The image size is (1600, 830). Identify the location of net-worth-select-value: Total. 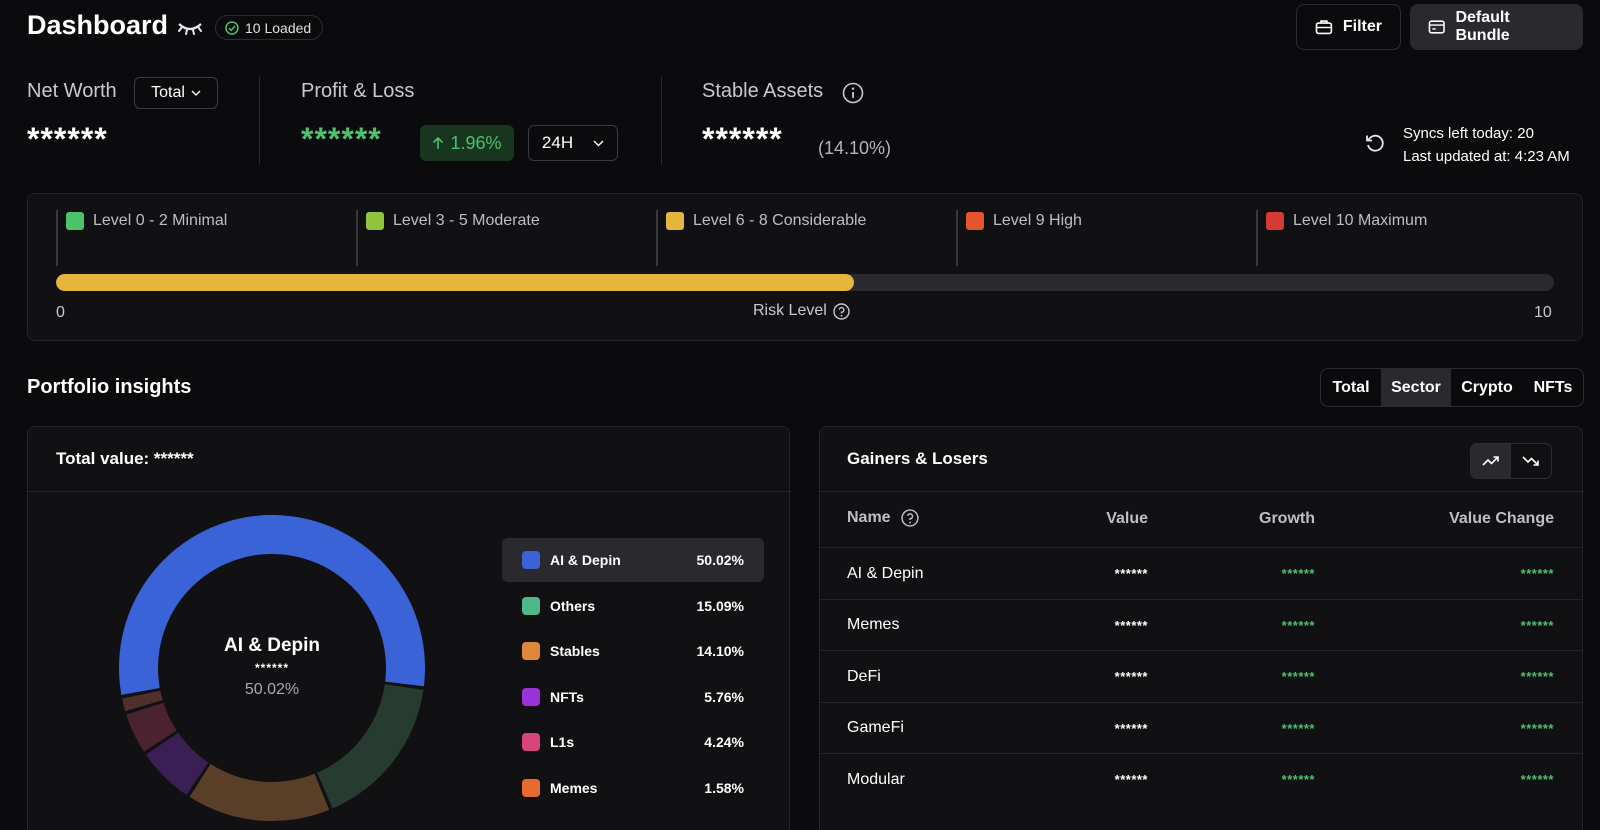
(168, 92).